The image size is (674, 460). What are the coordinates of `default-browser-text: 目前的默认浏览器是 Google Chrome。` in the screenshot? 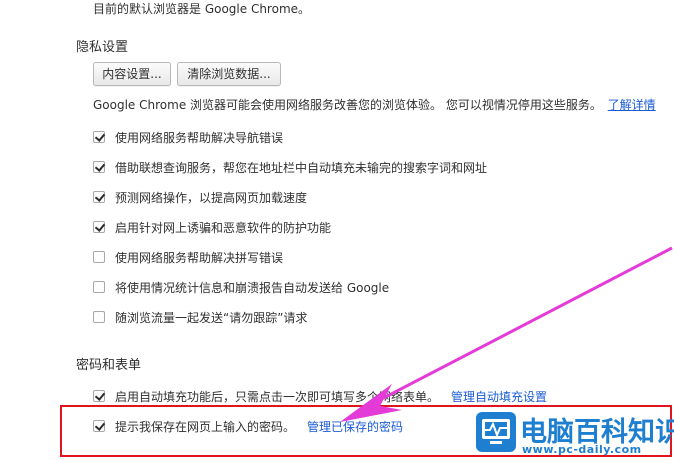 It's located at (202, 9).